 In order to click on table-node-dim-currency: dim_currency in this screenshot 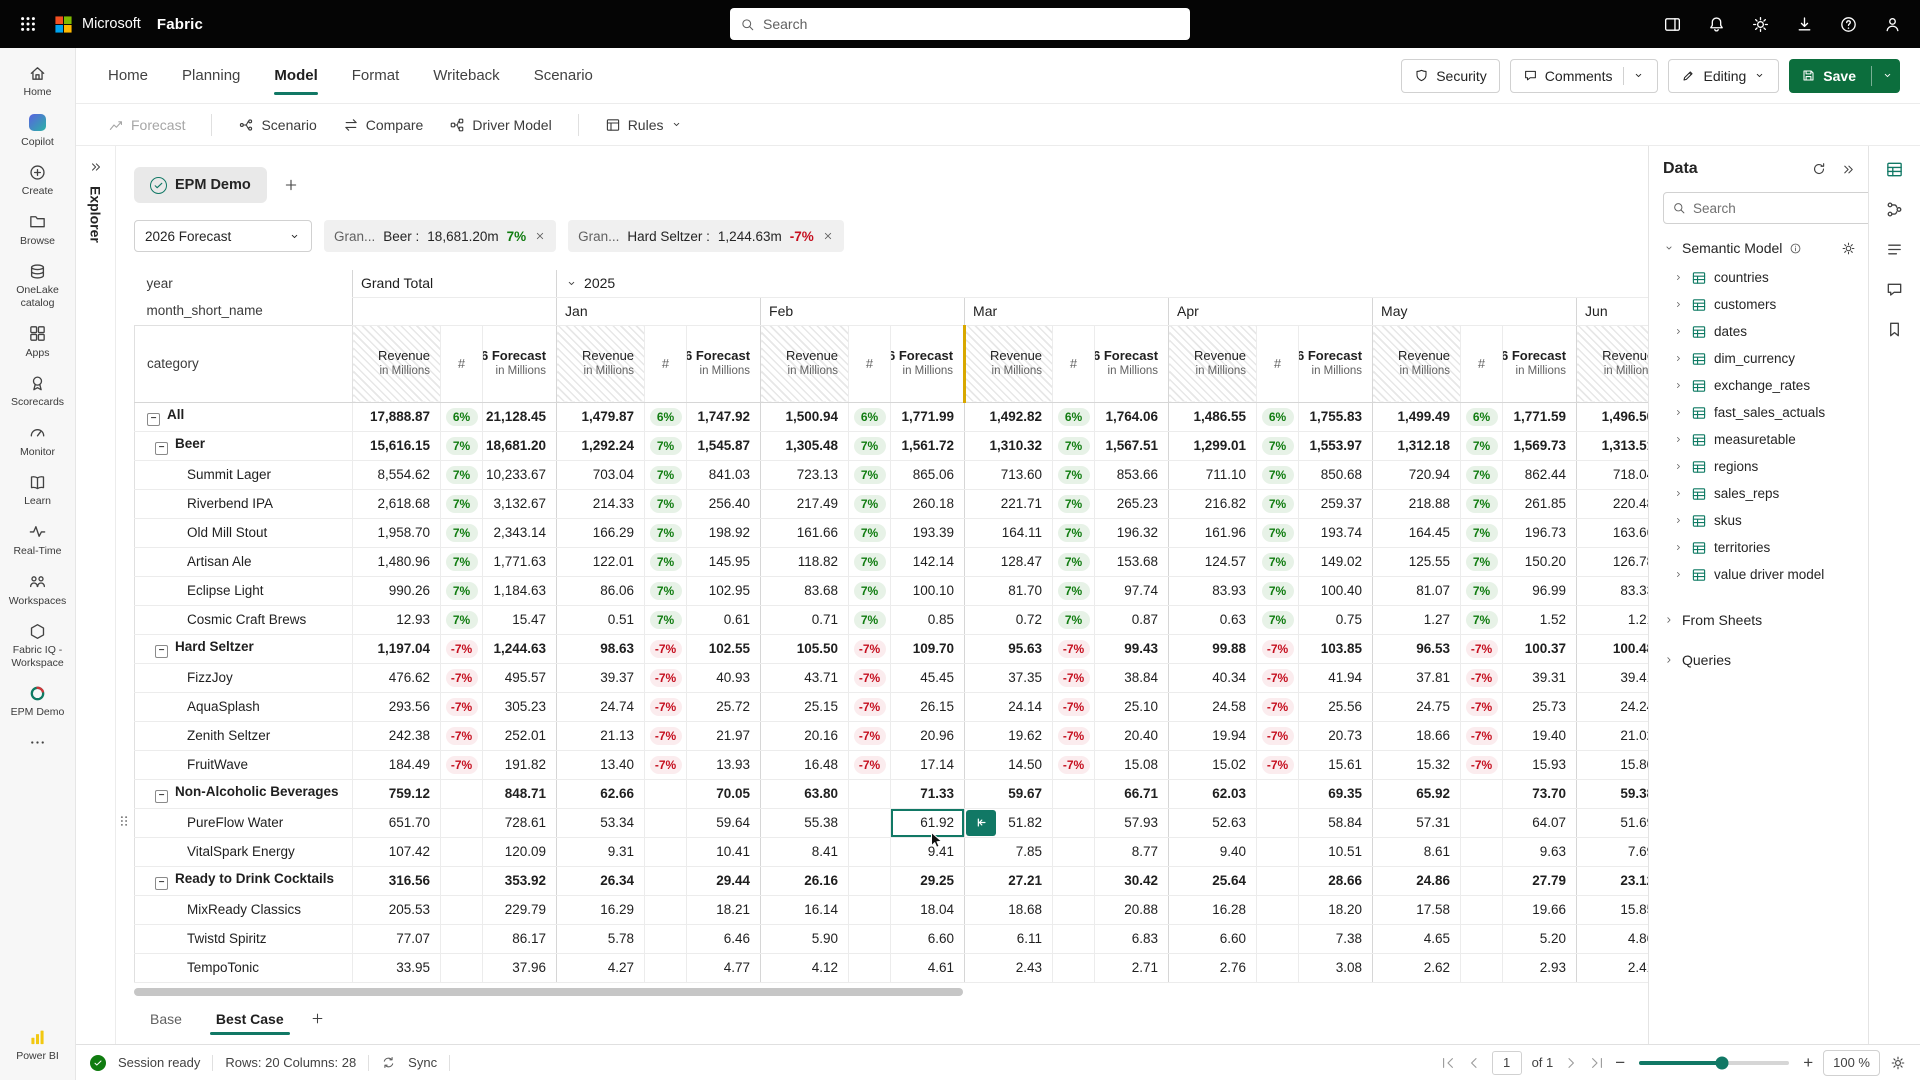, I will do `click(1759, 358)`.